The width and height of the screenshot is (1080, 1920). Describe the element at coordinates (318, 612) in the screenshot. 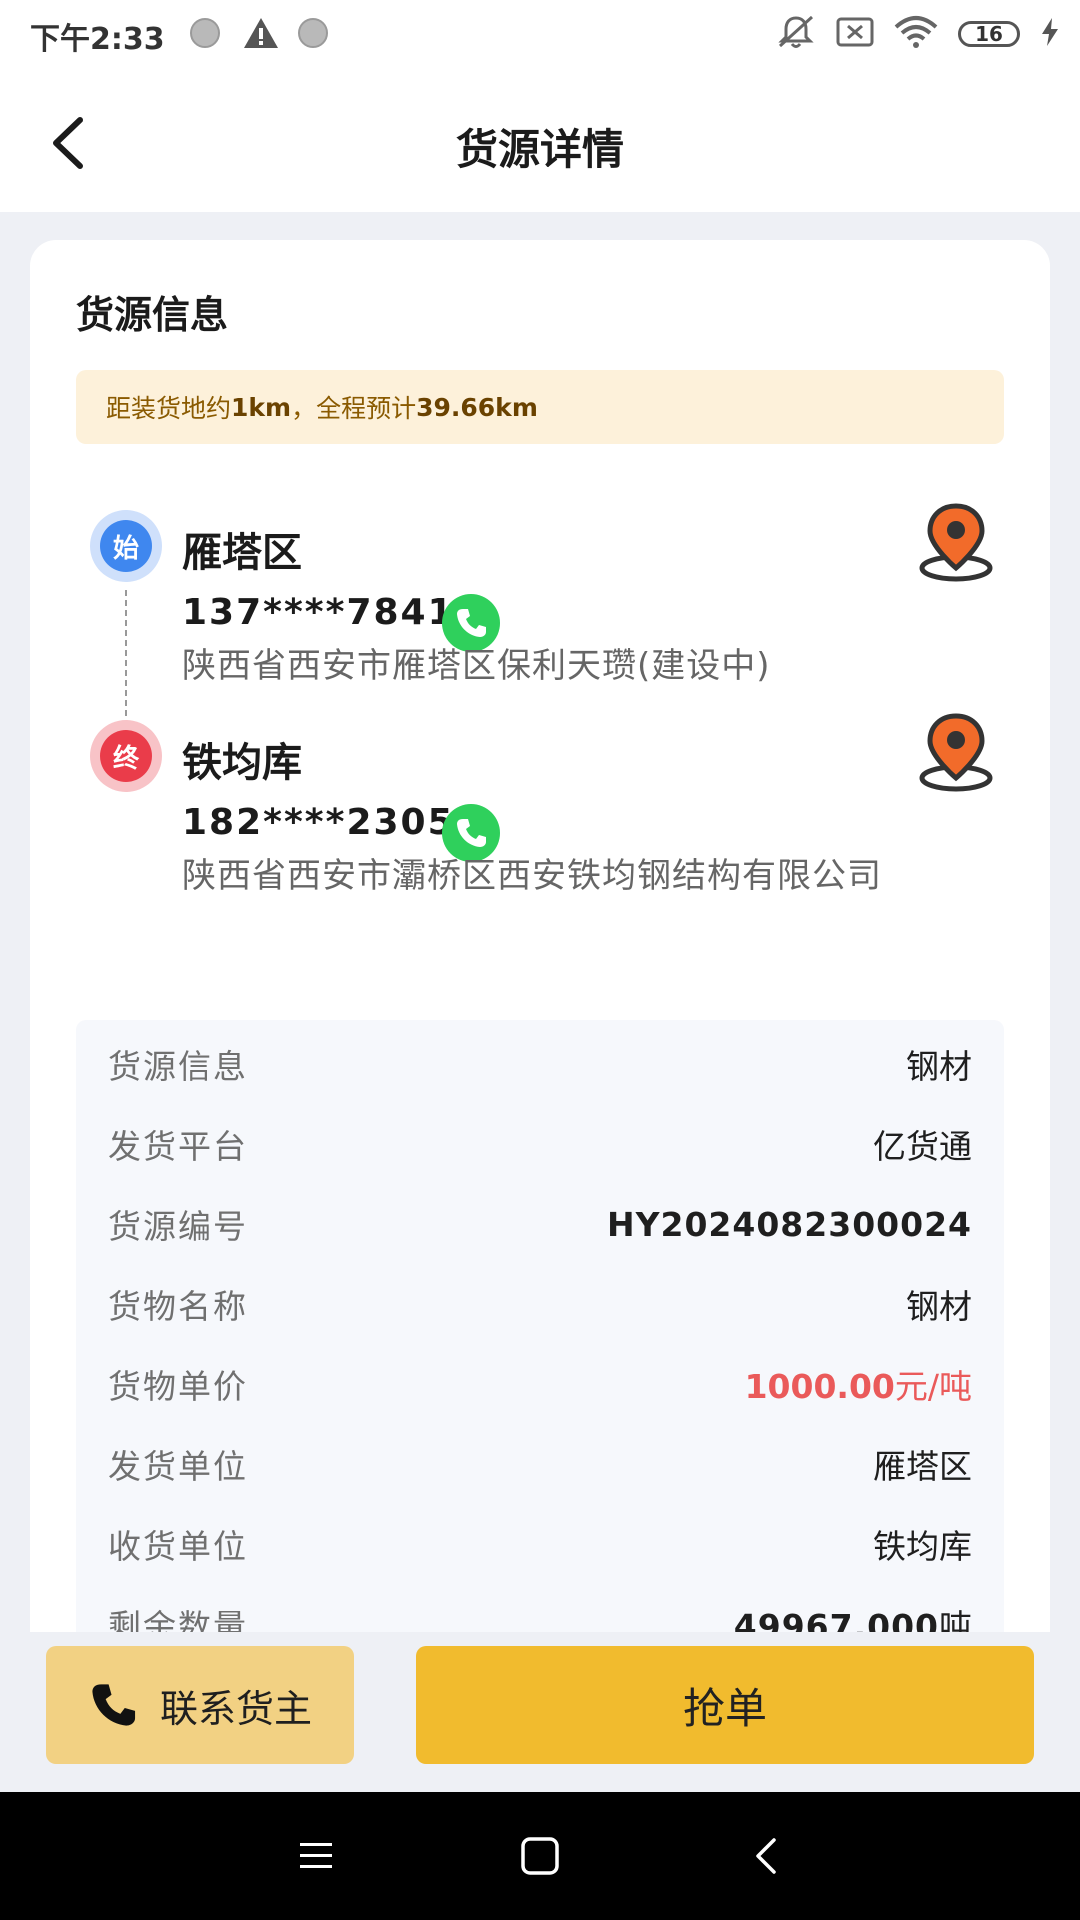

I see `start-phone: 137****7841` at that location.